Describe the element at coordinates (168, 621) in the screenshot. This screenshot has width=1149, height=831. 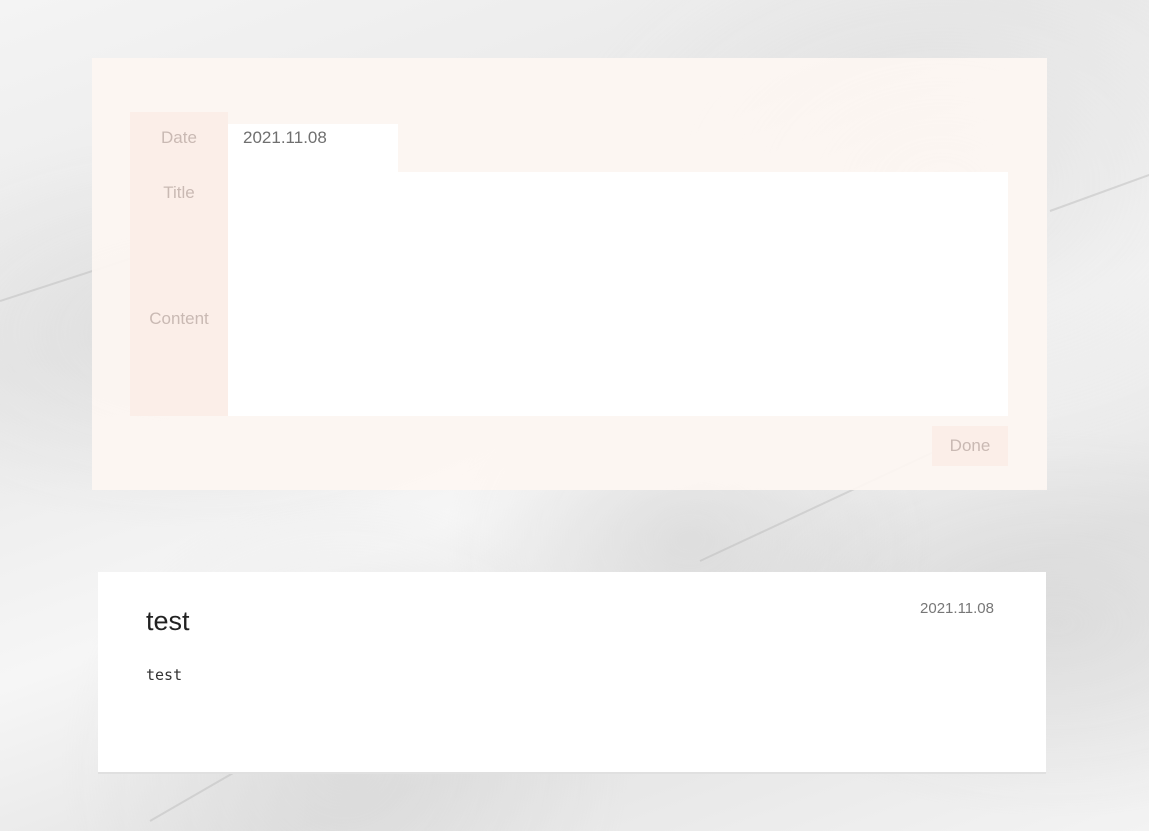
I see `entry-title: test` at that location.